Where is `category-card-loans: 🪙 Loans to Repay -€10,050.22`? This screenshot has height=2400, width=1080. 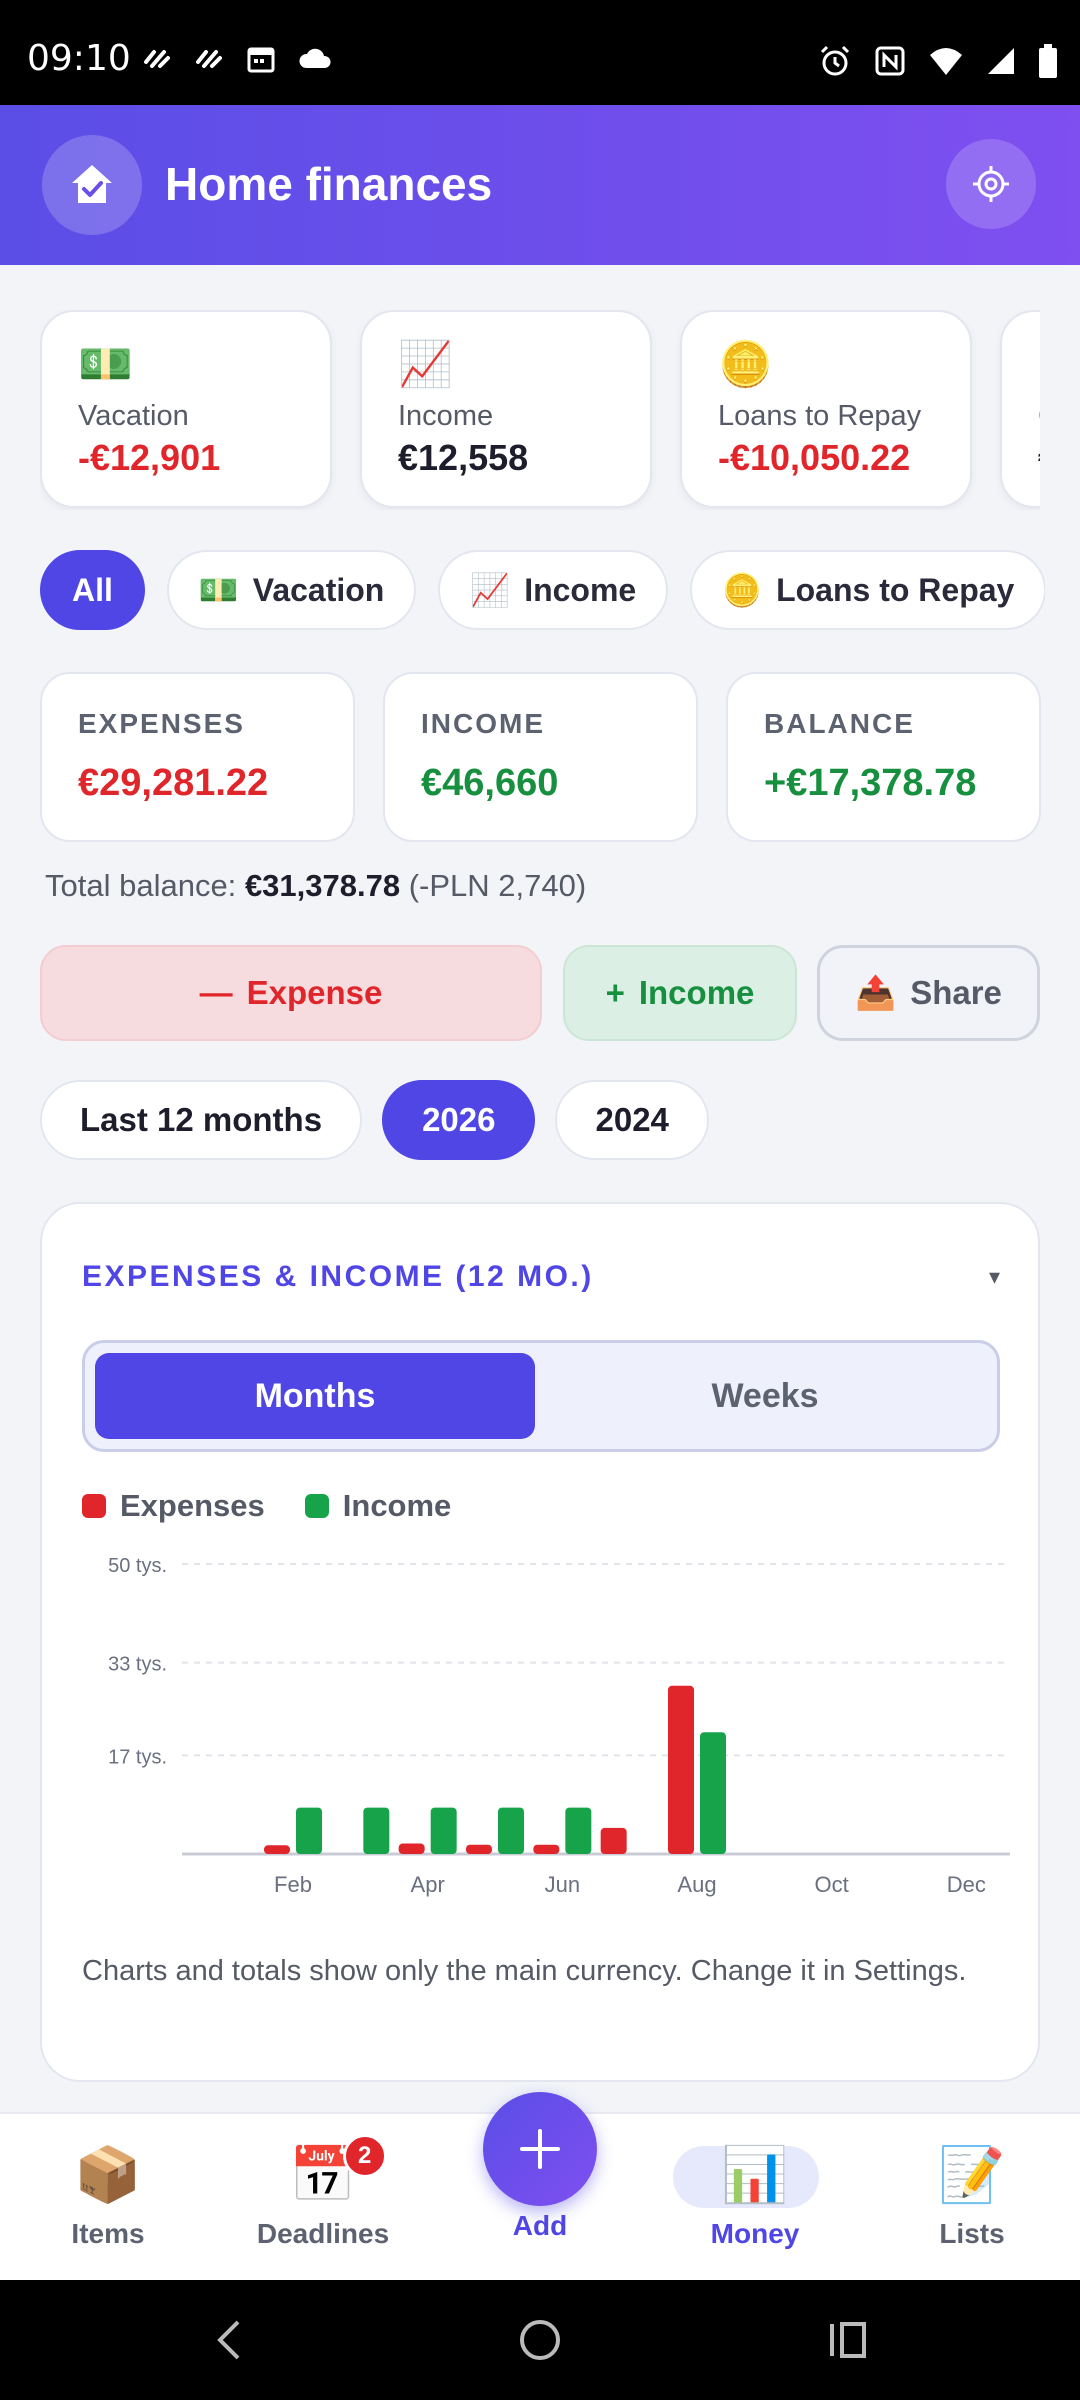 category-card-loans: 🪙 Loans to Repay -€10,050.22 is located at coordinates (826, 409).